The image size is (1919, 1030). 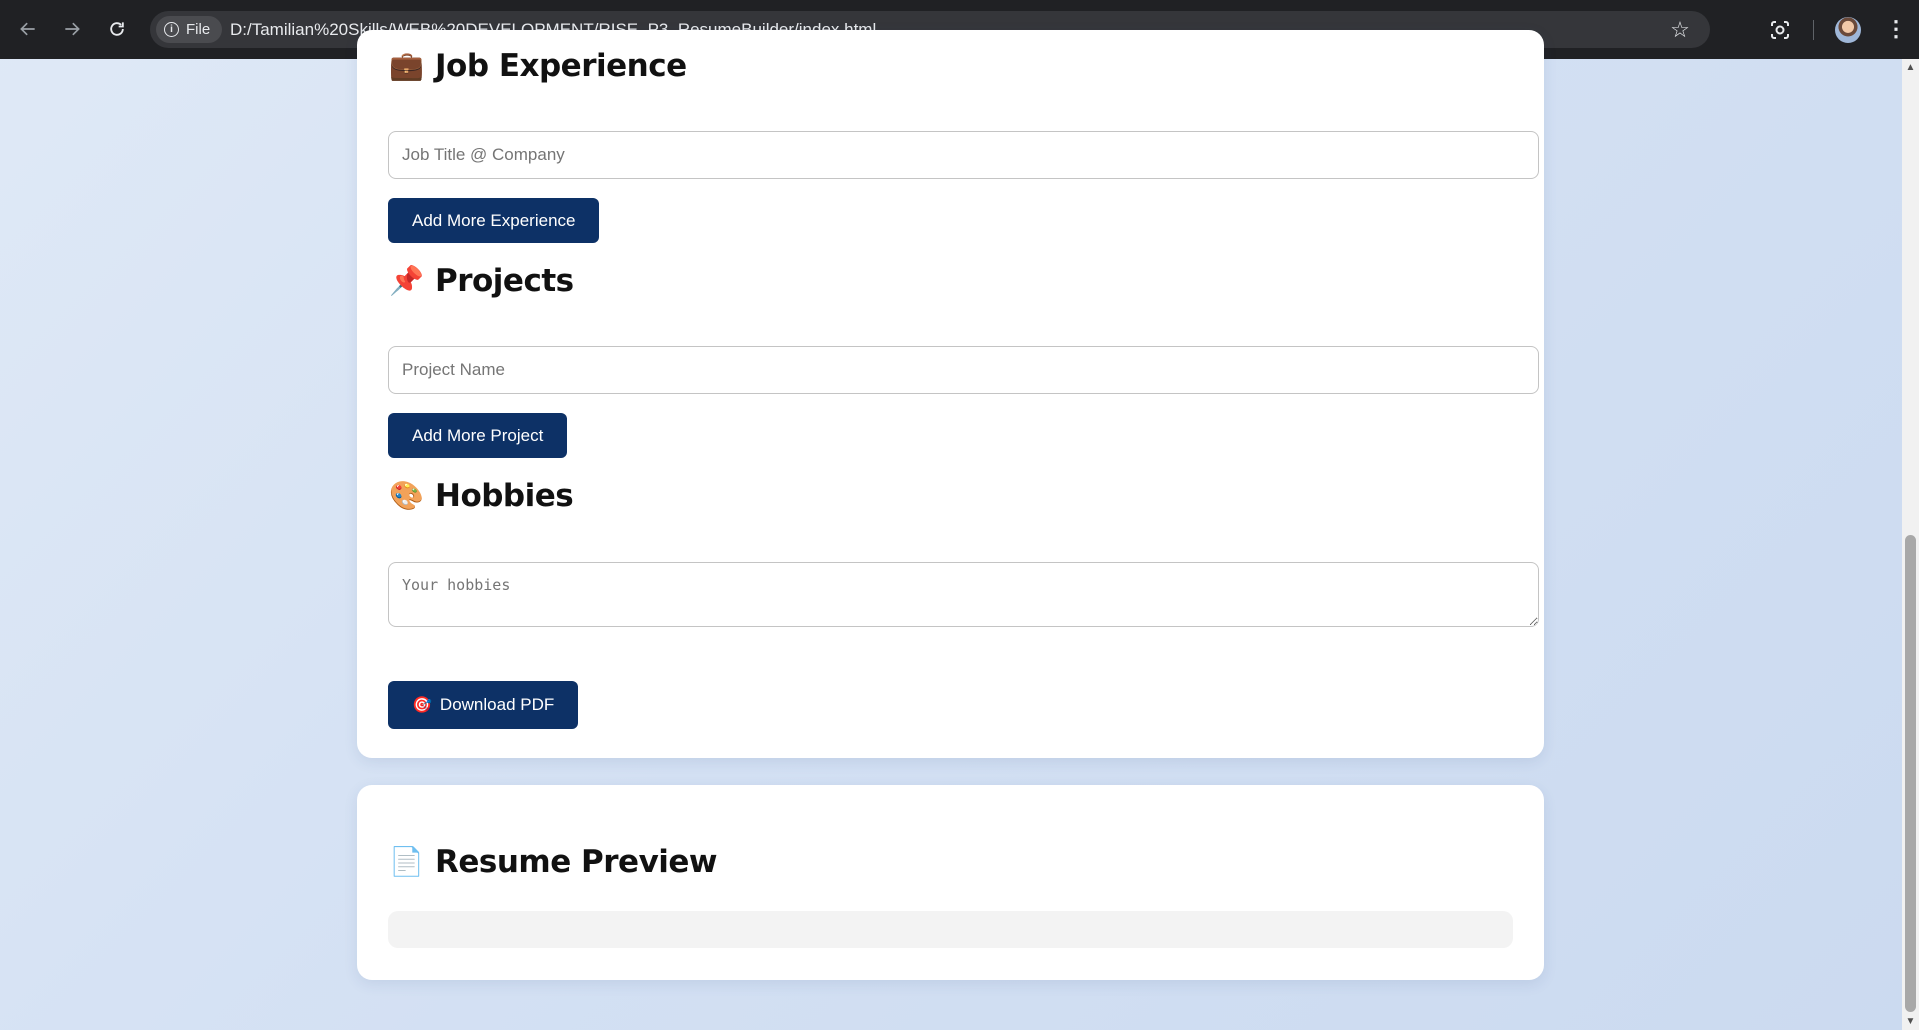 I want to click on google-lens-icon, so click(x=1780, y=30).